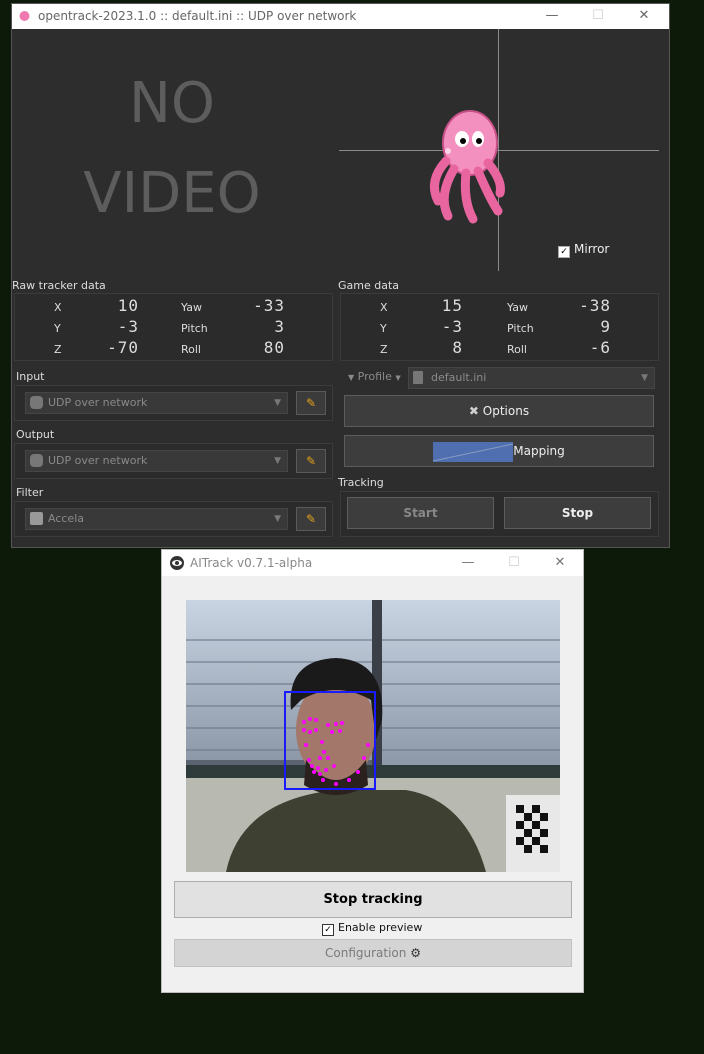  I want to click on raw-z-label: Z, so click(58, 349).